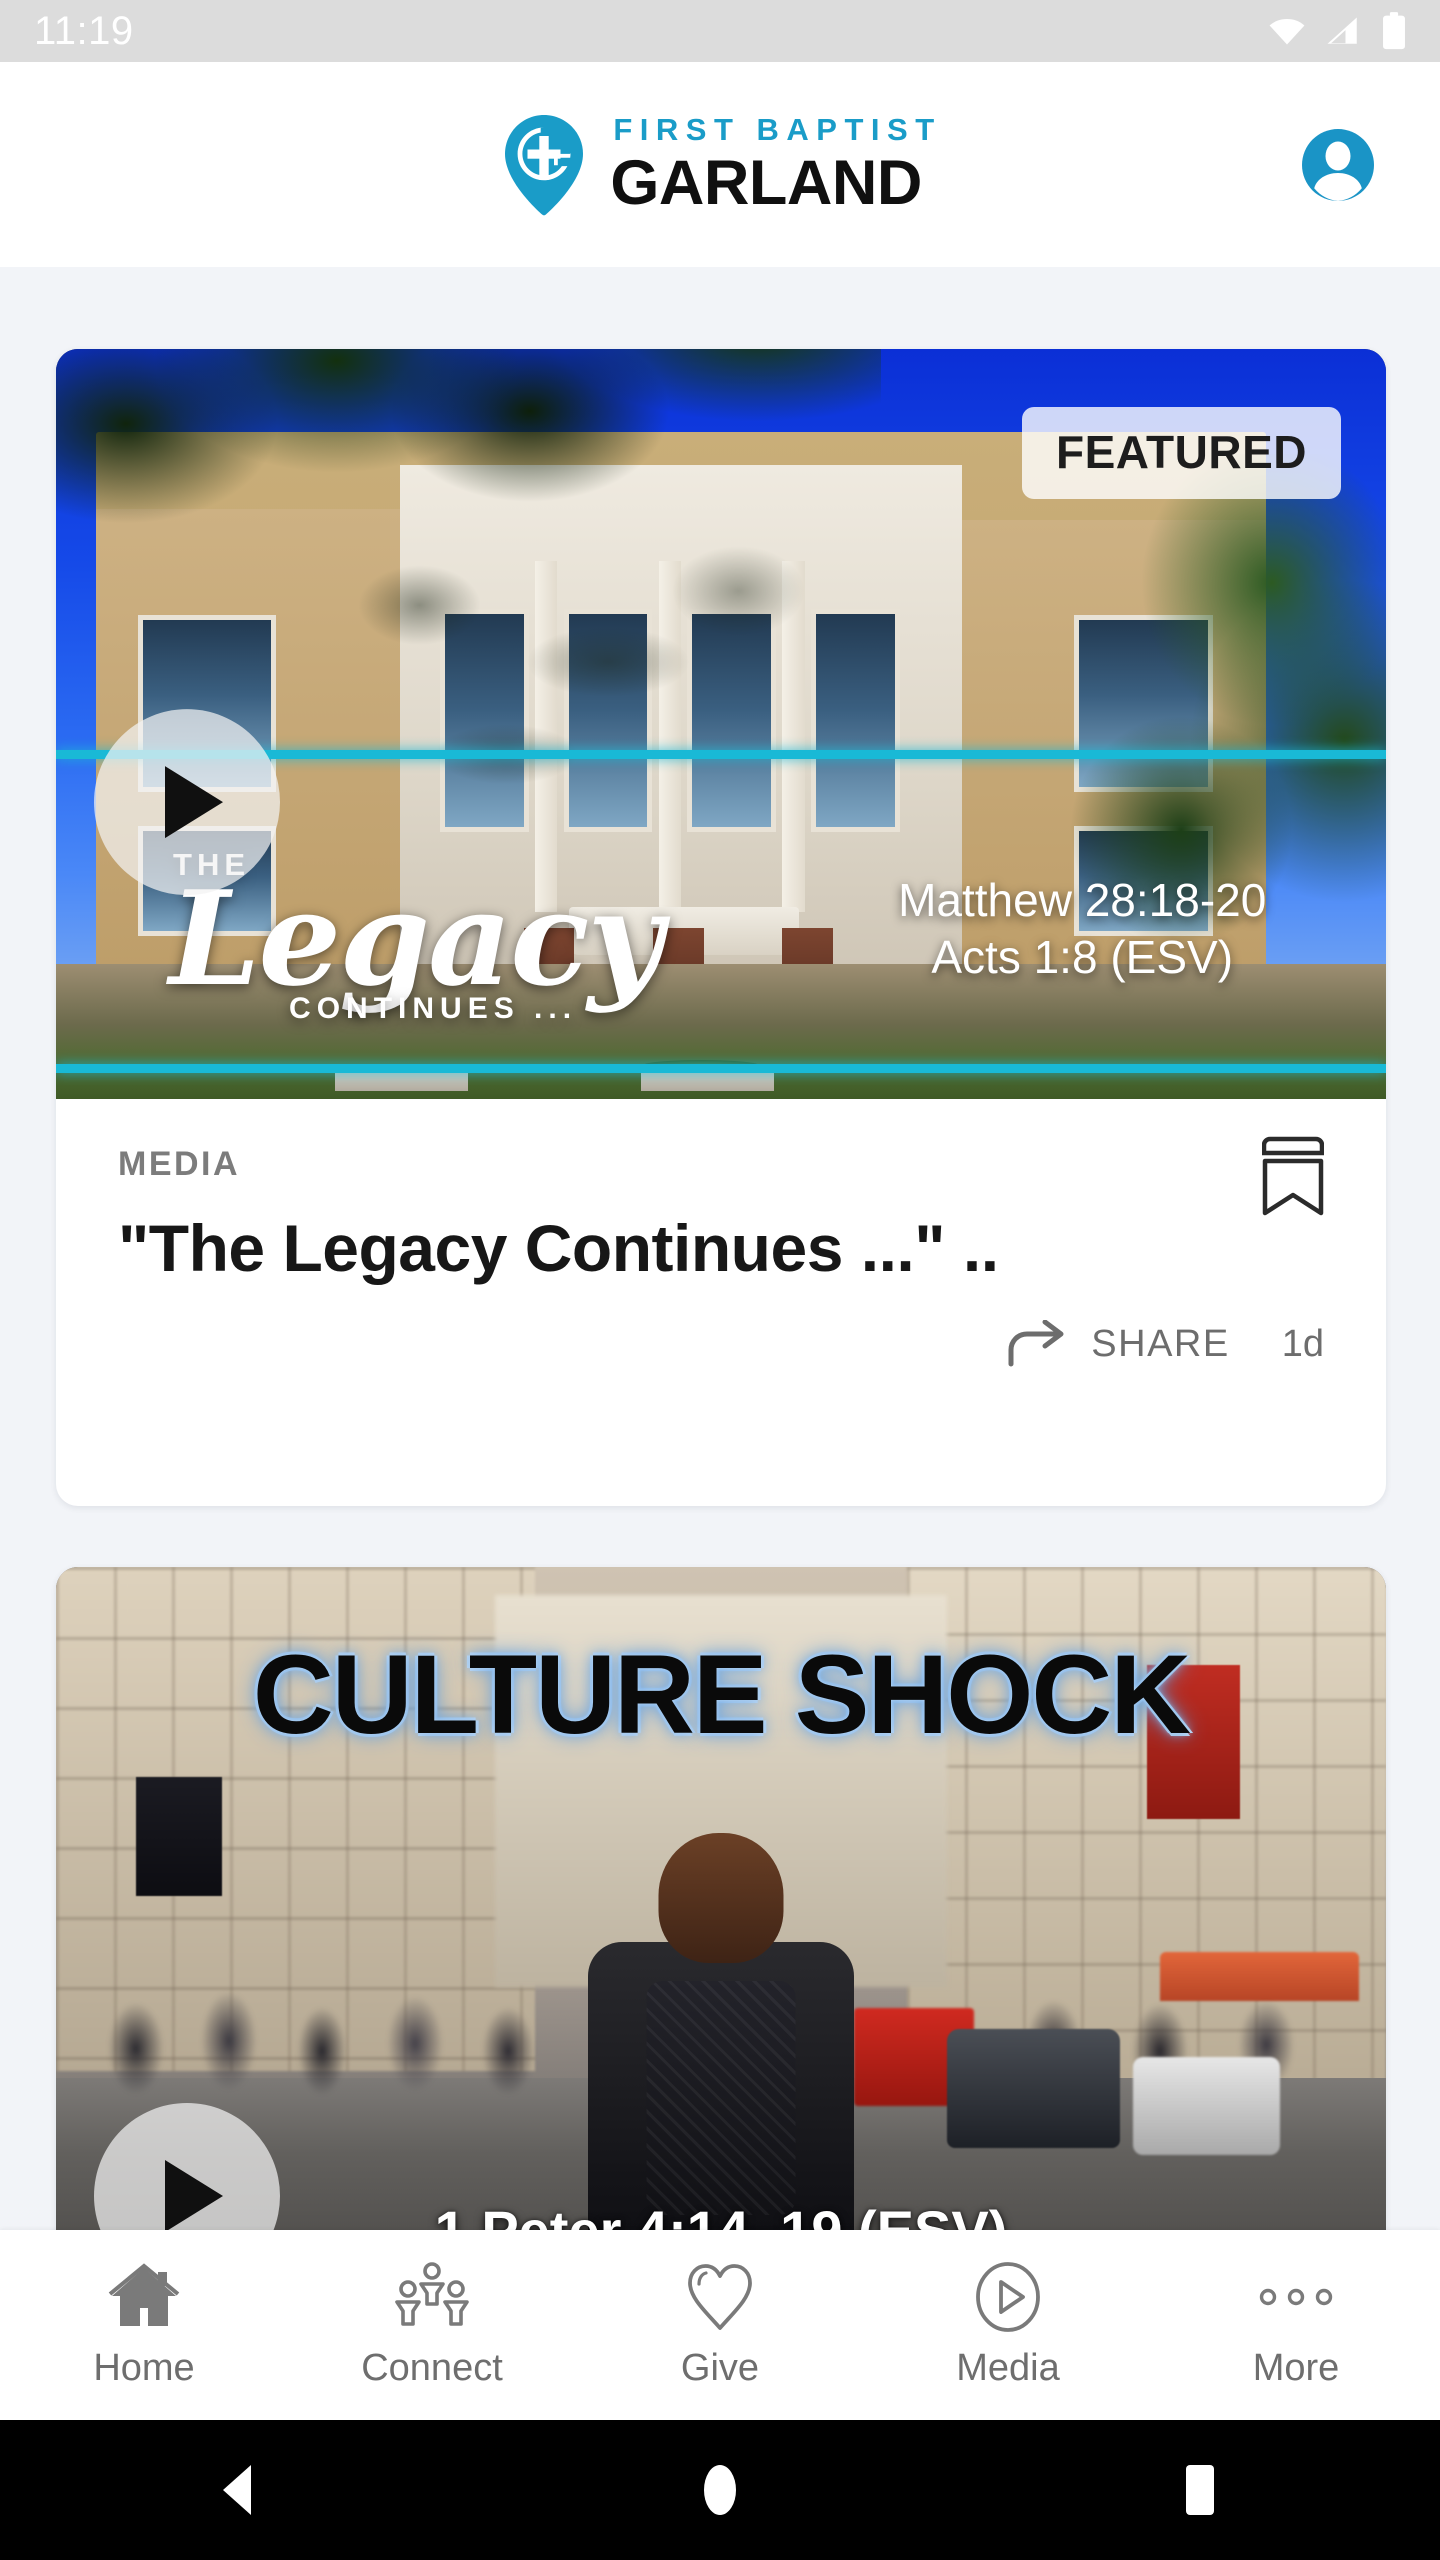 The image size is (1440, 2560). What do you see at coordinates (1181, 453) in the screenshot?
I see `featured-badge: FEATURED` at bounding box center [1181, 453].